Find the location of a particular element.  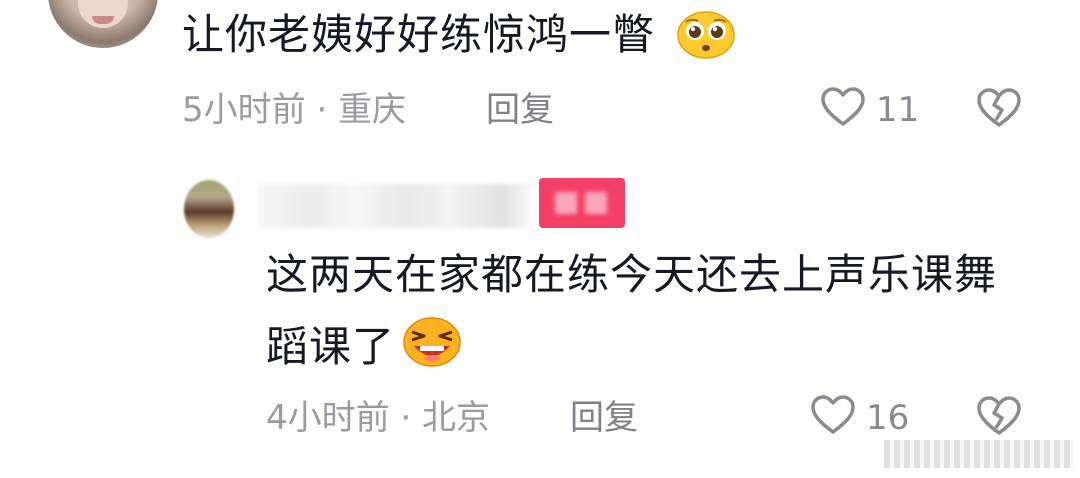

reply-username-blurred is located at coordinates (394, 206).